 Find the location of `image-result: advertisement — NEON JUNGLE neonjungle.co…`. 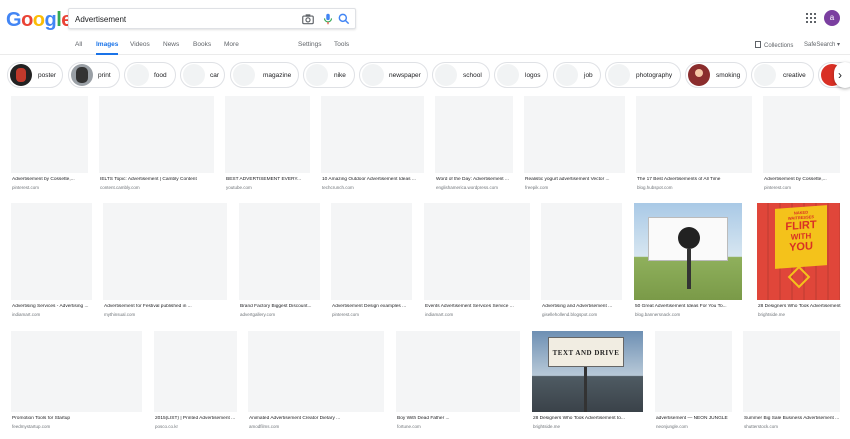

image-result: advertisement — NEON JUNGLE neonjungle.co… is located at coordinates (693, 383).